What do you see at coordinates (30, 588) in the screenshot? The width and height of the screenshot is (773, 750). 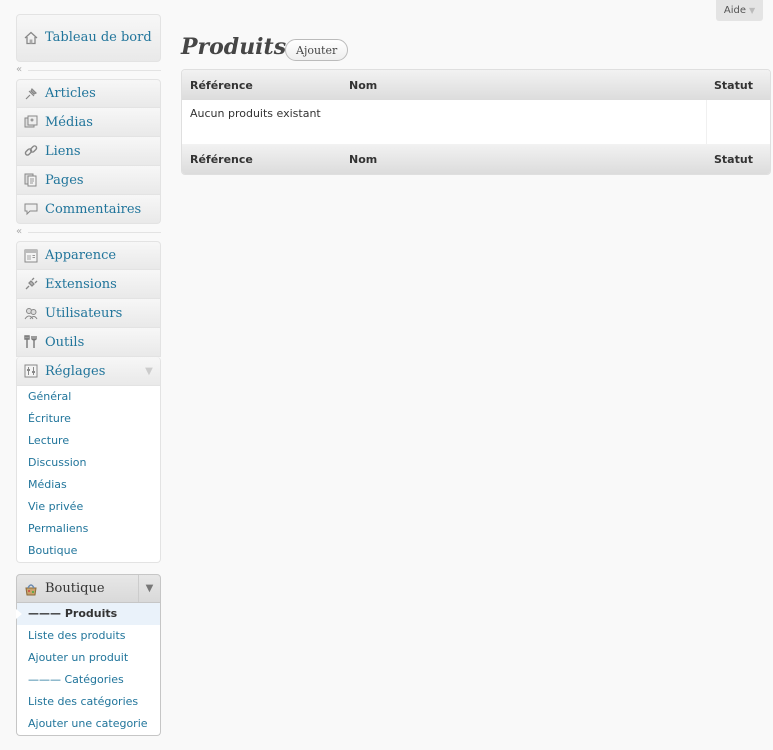 I see `shop-icon` at bounding box center [30, 588].